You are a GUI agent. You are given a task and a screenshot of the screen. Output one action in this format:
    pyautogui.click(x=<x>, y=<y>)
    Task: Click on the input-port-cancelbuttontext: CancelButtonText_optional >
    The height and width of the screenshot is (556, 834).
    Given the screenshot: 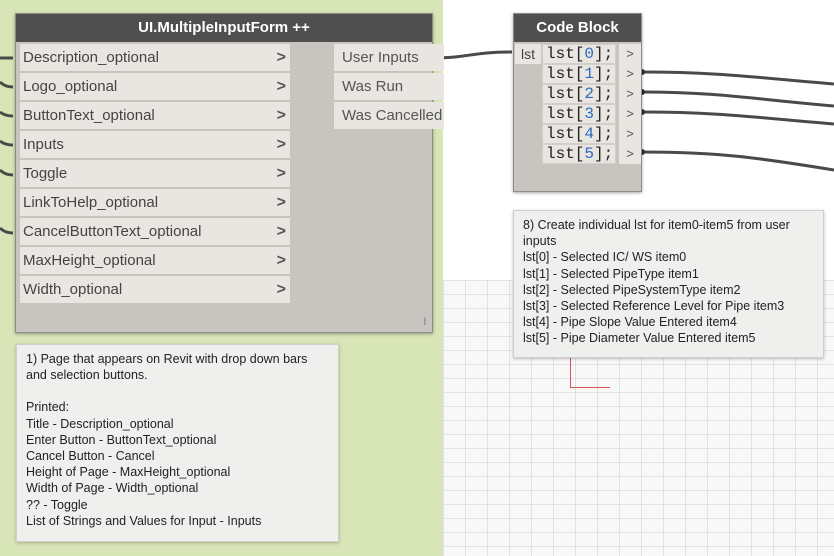 What is the action you would take?
    pyautogui.click(x=155, y=231)
    